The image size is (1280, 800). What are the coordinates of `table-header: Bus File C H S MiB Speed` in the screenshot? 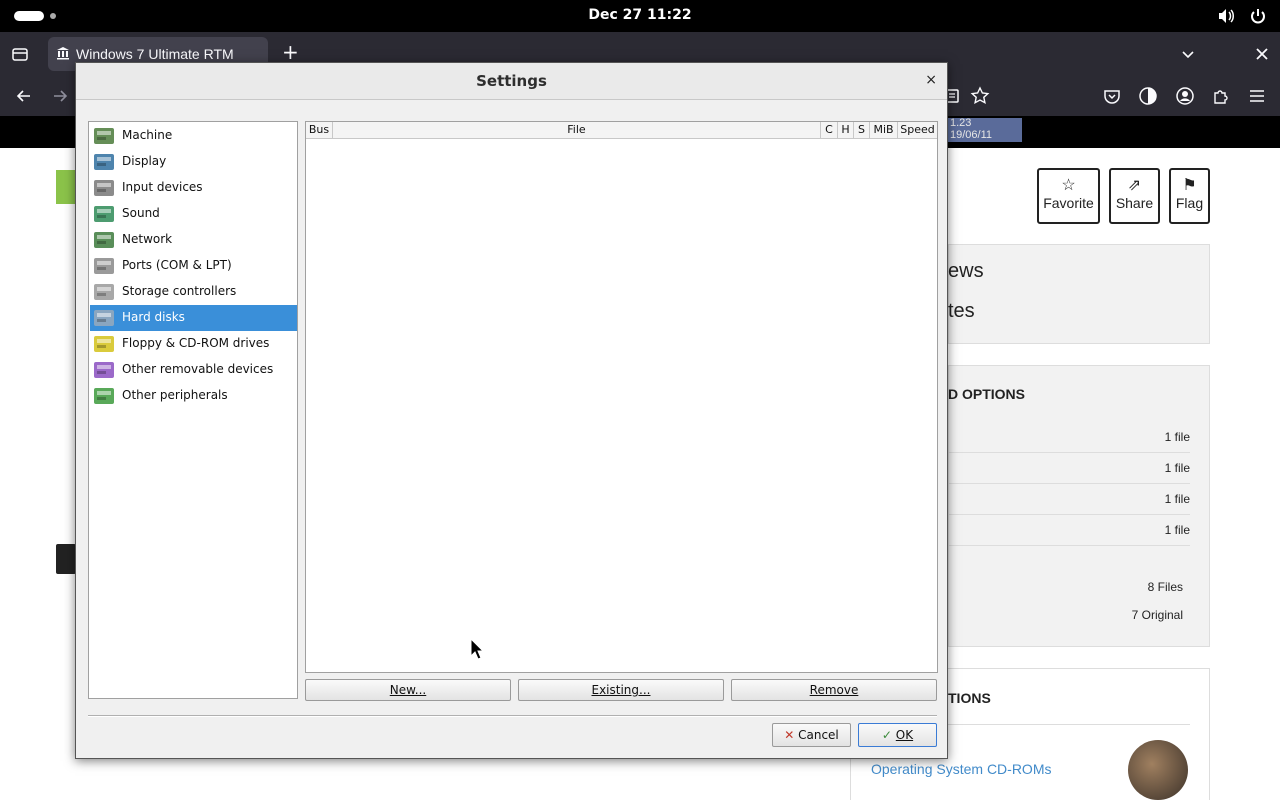 It's located at (621, 130).